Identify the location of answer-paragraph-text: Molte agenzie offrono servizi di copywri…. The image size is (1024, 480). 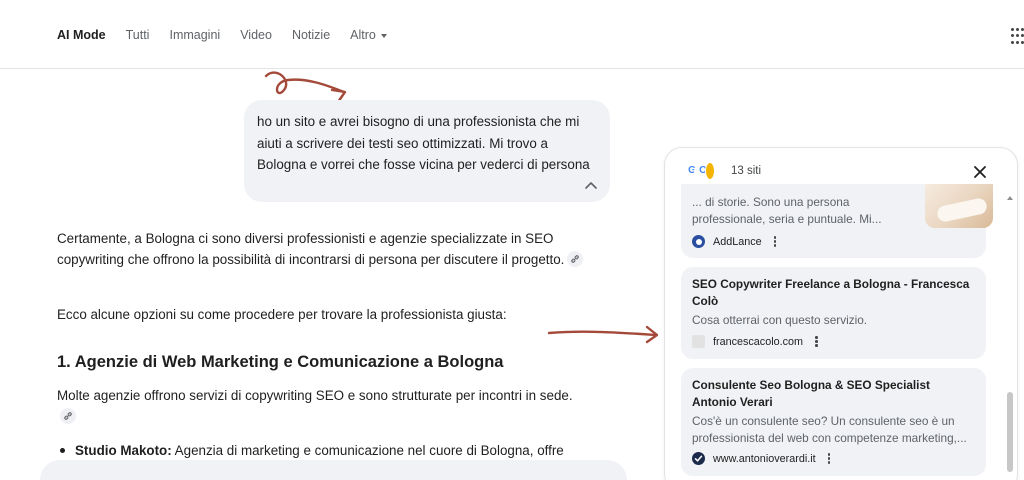
(315, 395).